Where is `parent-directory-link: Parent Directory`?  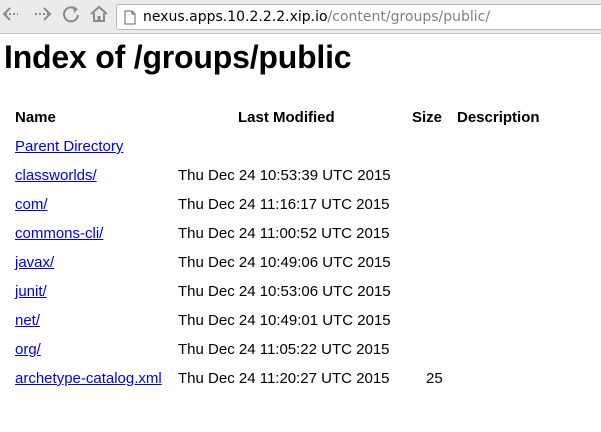 parent-directory-link: Parent Directory is located at coordinates (69, 147).